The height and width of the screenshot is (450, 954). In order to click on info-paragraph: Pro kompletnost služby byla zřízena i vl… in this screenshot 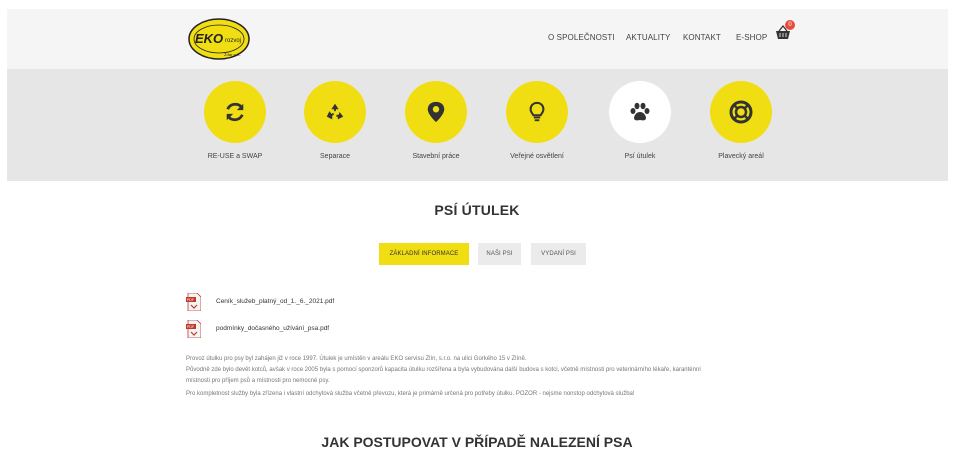, I will do `click(410, 394)`.